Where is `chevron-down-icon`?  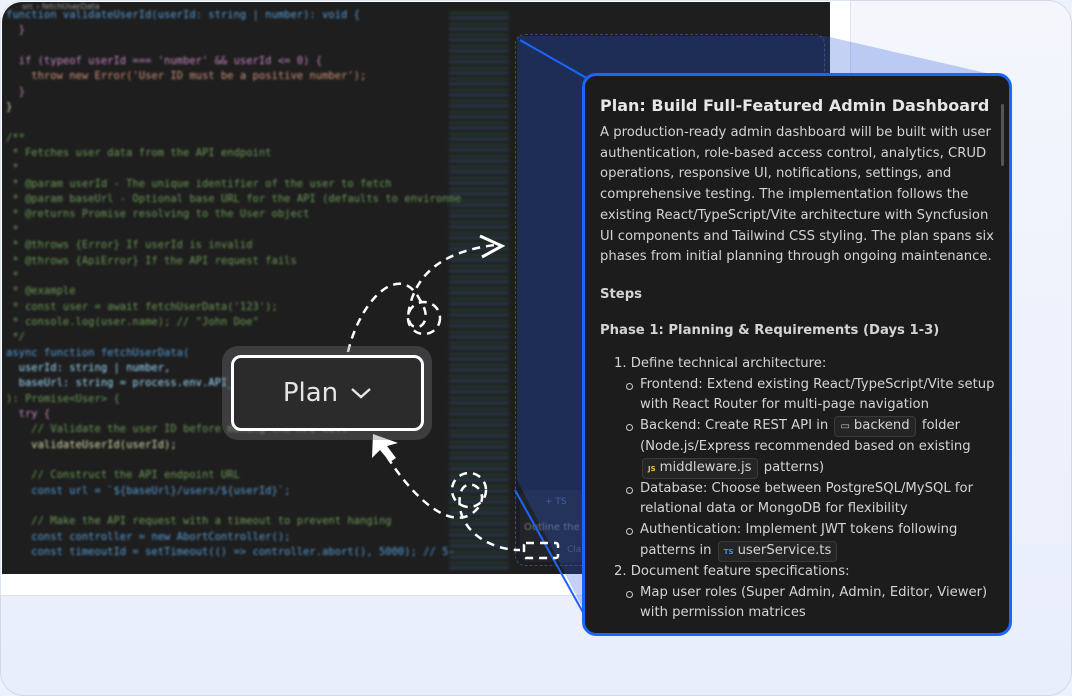 chevron-down-icon is located at coordinates (361, 393).